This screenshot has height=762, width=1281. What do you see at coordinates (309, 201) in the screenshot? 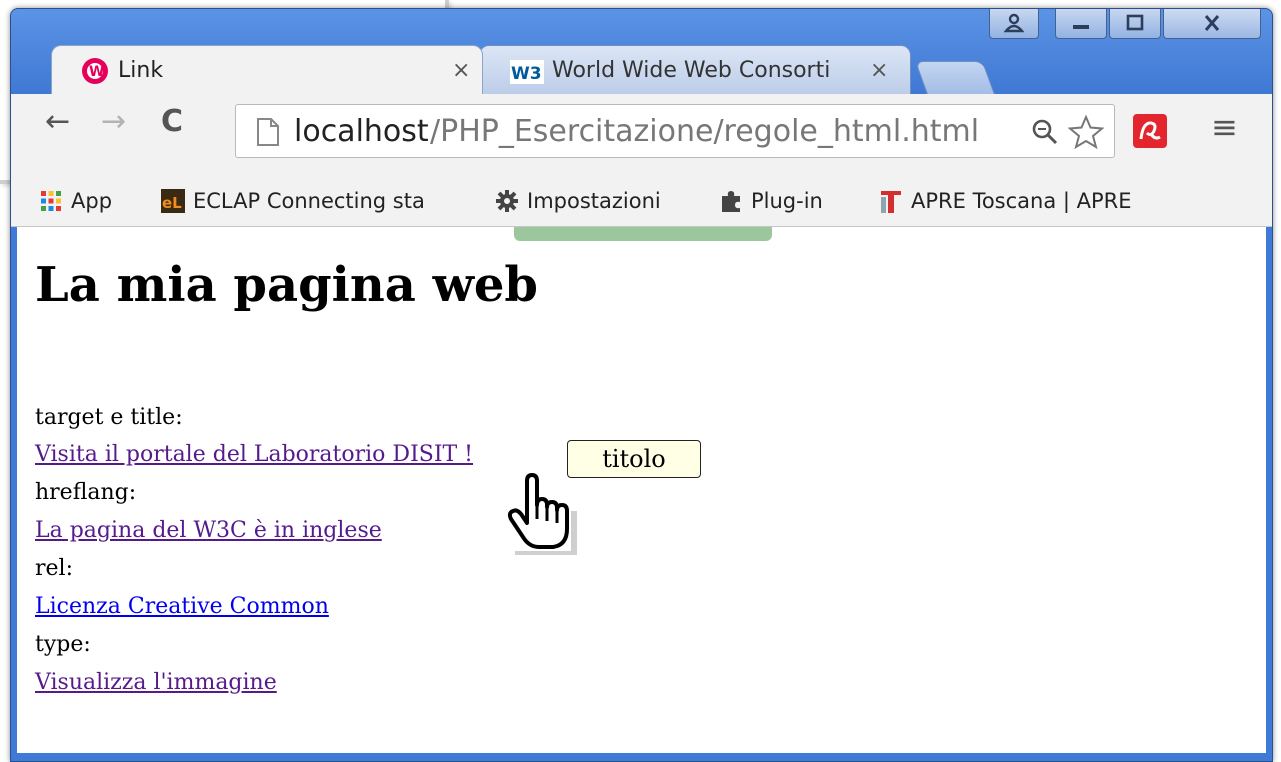
I see `bookmark-label: ECLAP Connecting sta` at bounding box center [309, 201].